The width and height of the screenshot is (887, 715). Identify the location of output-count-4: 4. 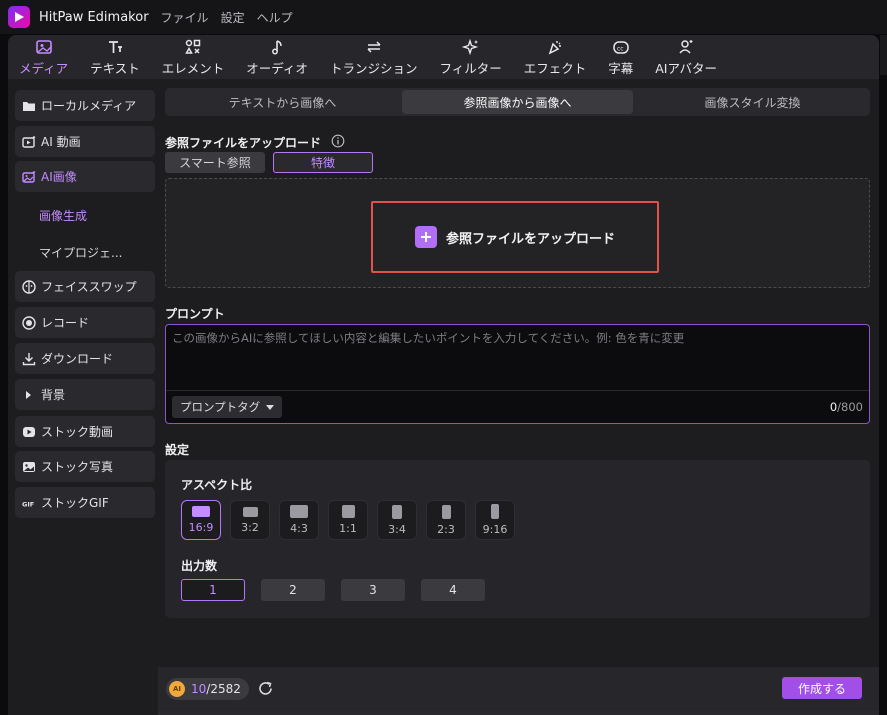
(453, 590).